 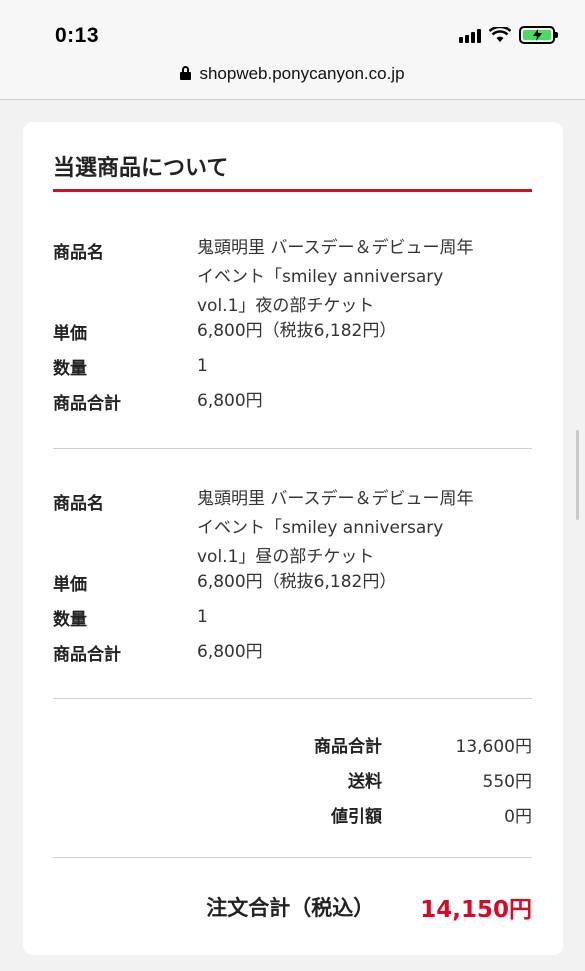 I want to click on grand-total-label: 注文合計（税込）, so click(x=290, y=908).